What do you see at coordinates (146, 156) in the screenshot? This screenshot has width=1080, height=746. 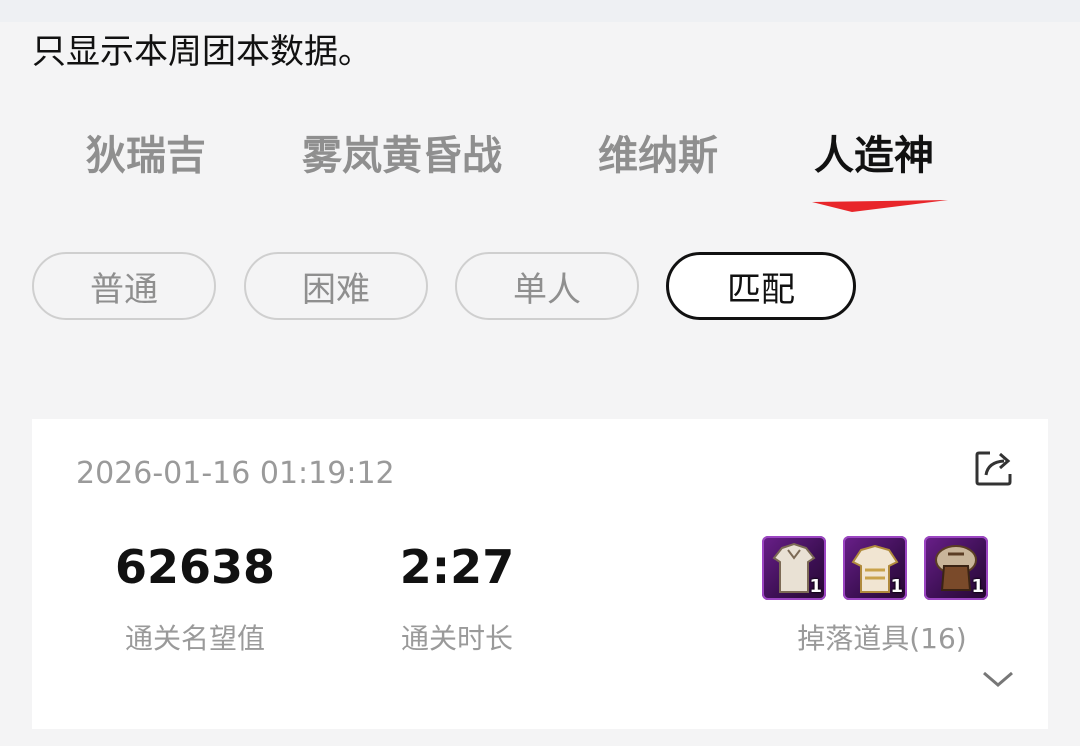 I see `tab-raid-1: 狄瑞吉` at bounding box center [146, 156].